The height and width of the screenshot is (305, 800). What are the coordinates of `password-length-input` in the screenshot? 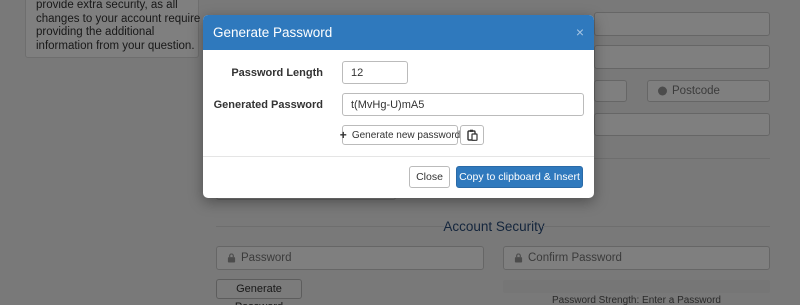 It's located at (375, 72).